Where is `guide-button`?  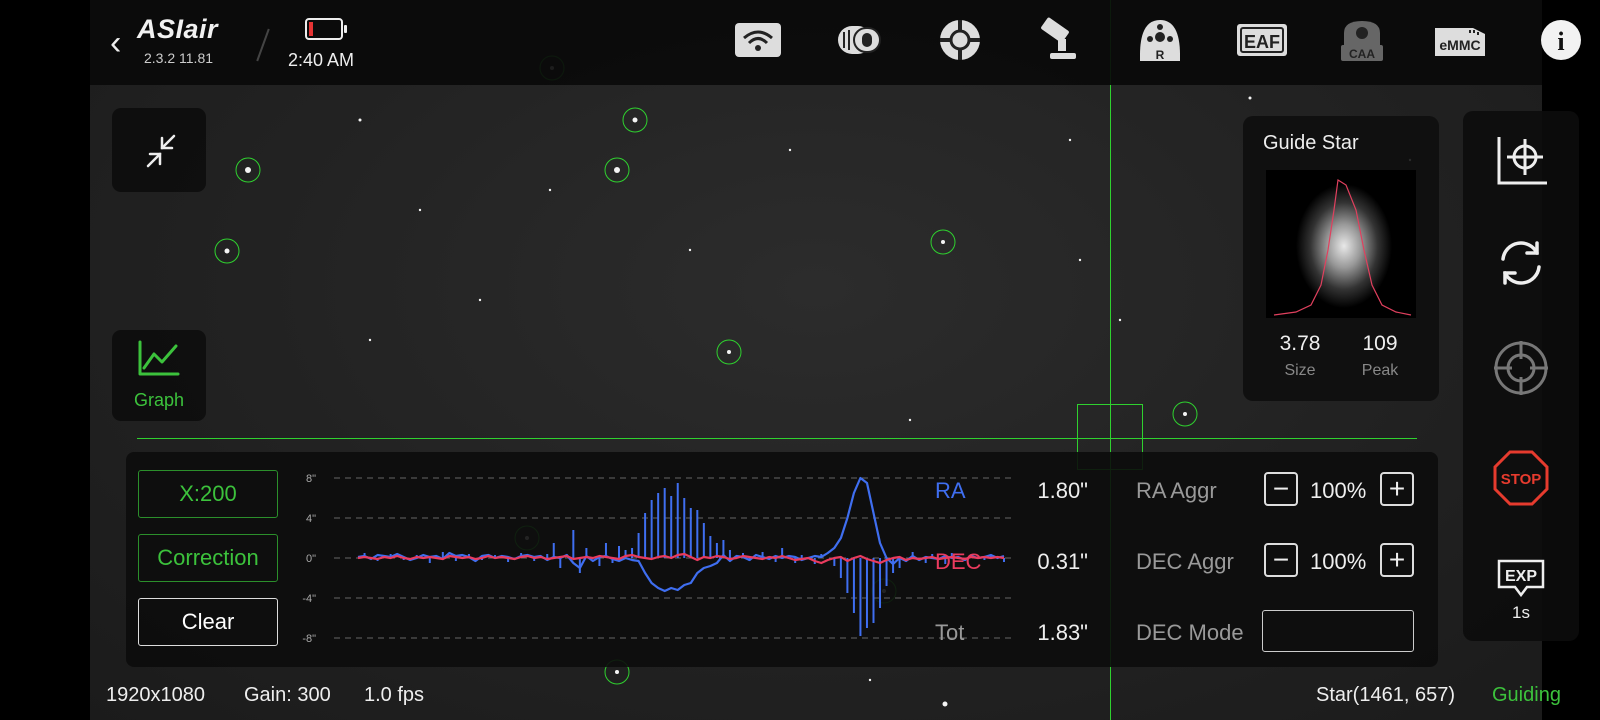
guide-button is located at coordinates (1521, 368).